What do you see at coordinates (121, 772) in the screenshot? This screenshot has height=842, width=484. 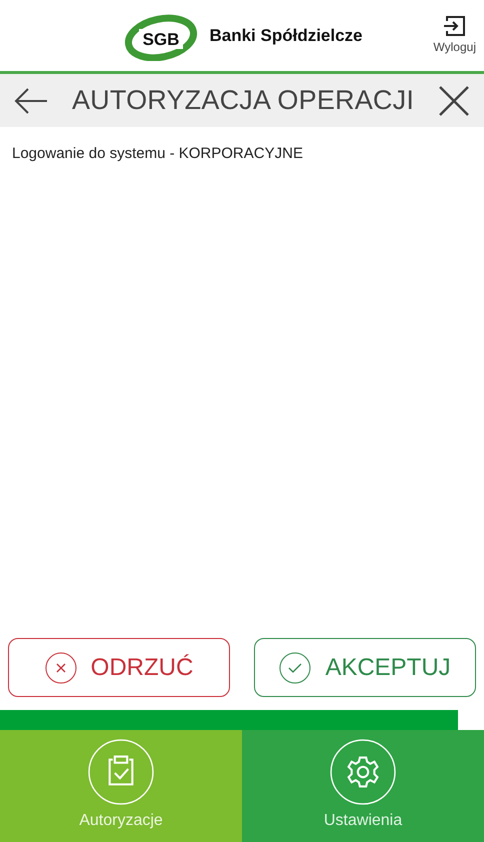 I see `clipboard-icon` at bounding box center [121, 772].